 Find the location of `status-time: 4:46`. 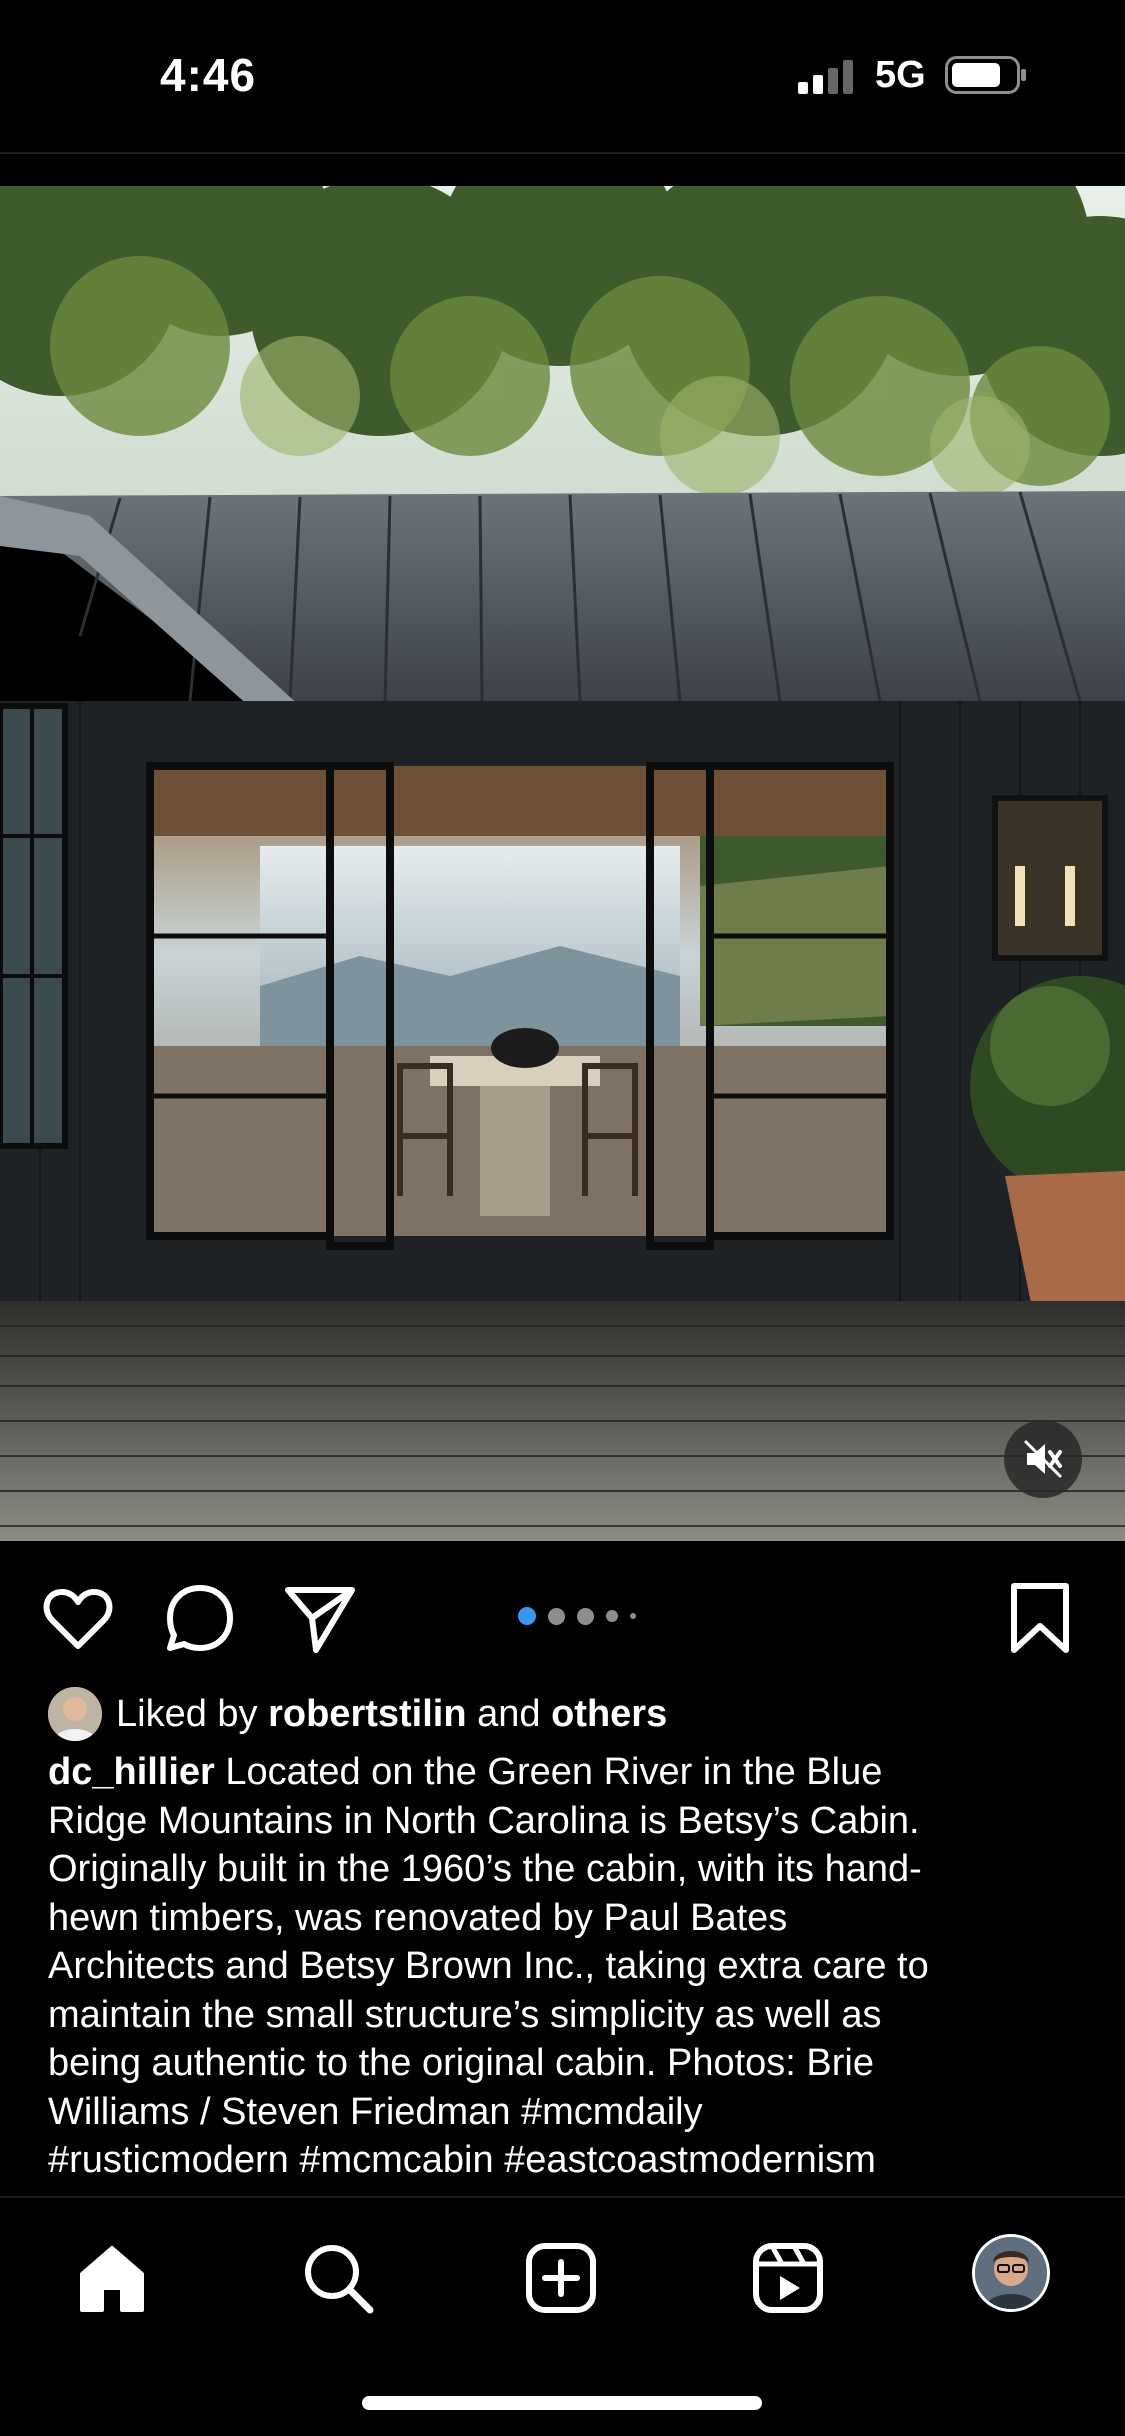

status-time: 4:46 is located at coordinates (208, 75).